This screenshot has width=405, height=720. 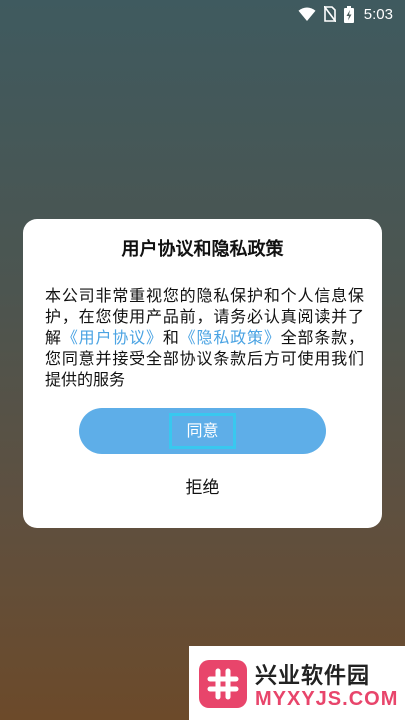 I want to click on agree-button-label: 同意, so click(x=202, y=431).